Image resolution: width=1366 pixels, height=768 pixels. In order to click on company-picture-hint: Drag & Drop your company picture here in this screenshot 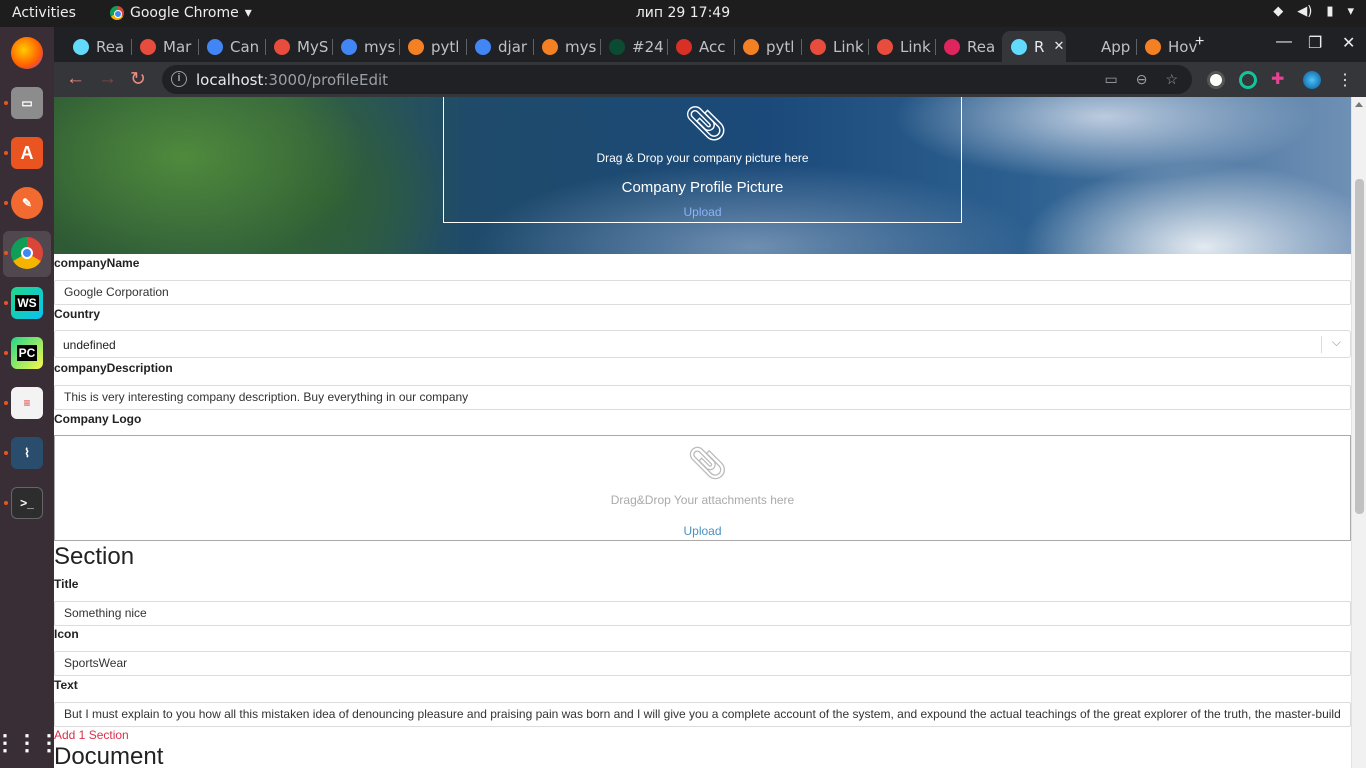, I will do `click(702, 158)`.